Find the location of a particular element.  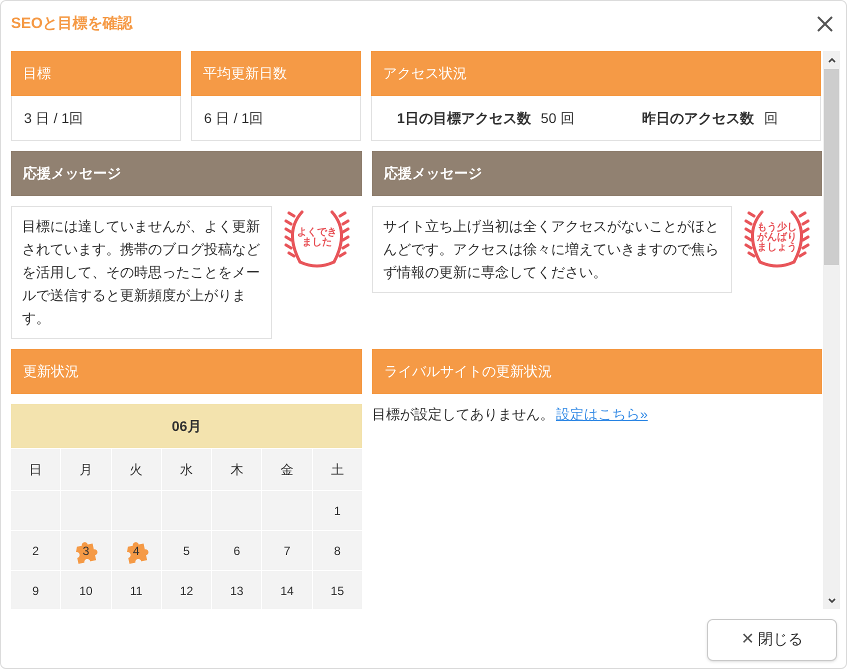

weekday-cell: 金 is located at coordinates (287, 469).